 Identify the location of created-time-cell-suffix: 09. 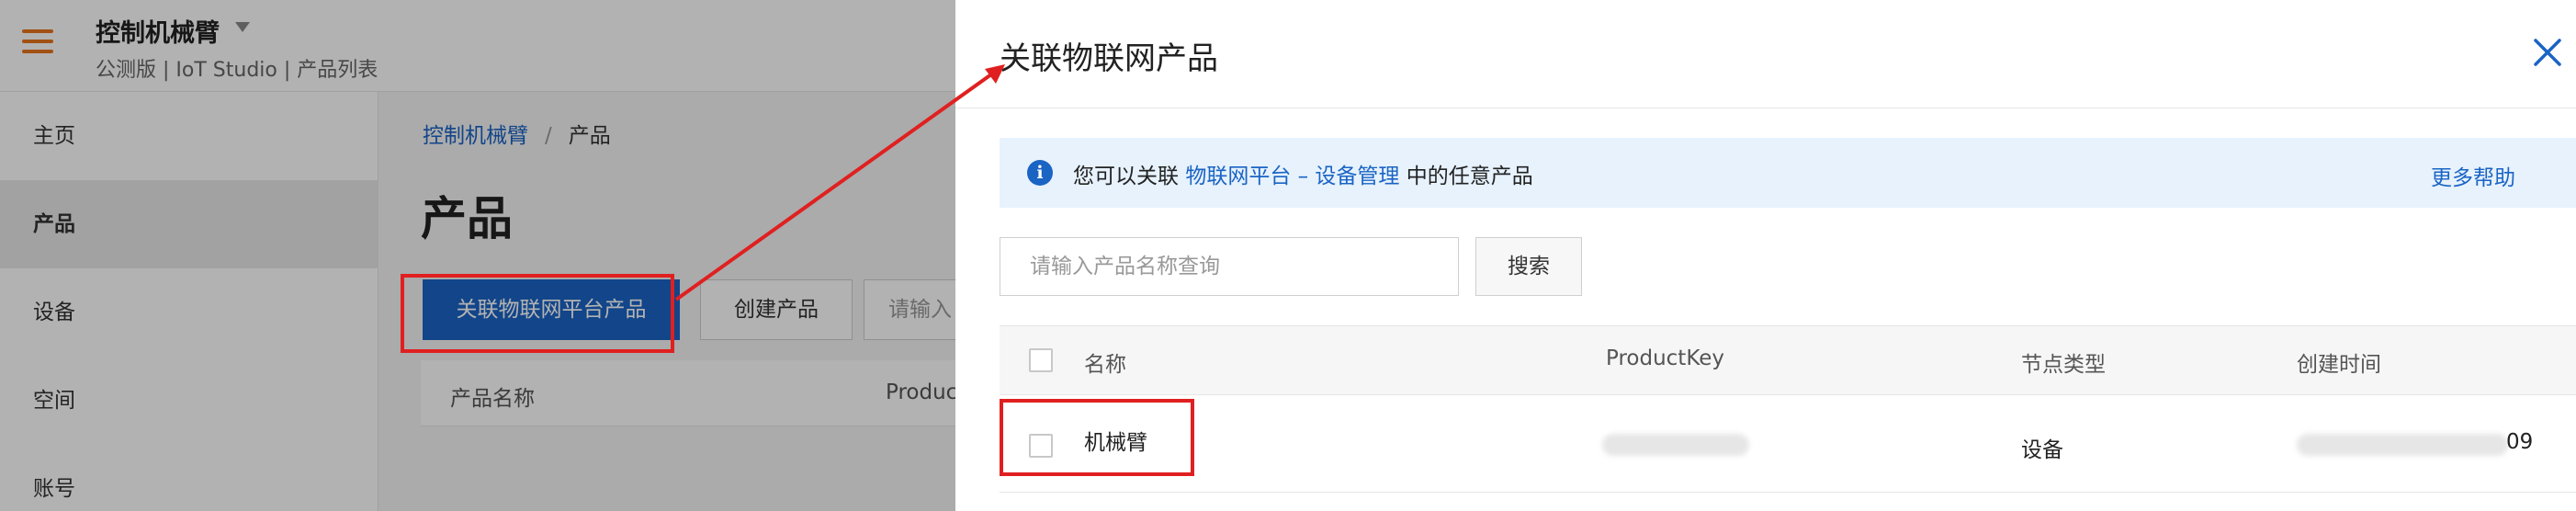
(2520, 442).